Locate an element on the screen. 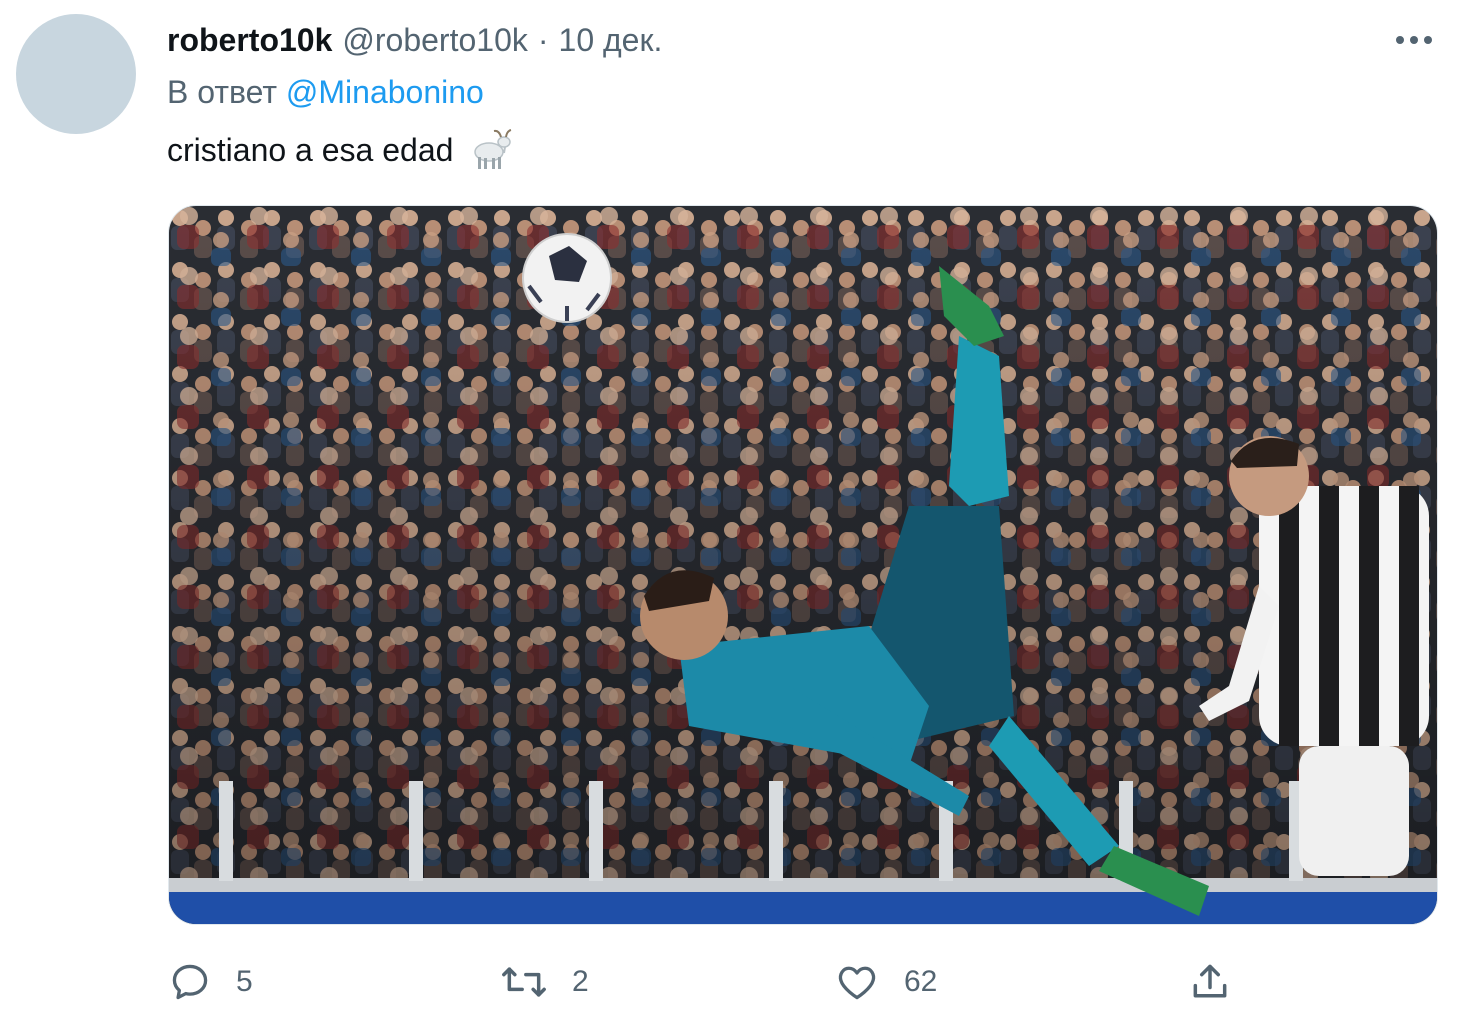 The image size is (1460, 1028). like-button: 62 is located at coordinates (885, 982).